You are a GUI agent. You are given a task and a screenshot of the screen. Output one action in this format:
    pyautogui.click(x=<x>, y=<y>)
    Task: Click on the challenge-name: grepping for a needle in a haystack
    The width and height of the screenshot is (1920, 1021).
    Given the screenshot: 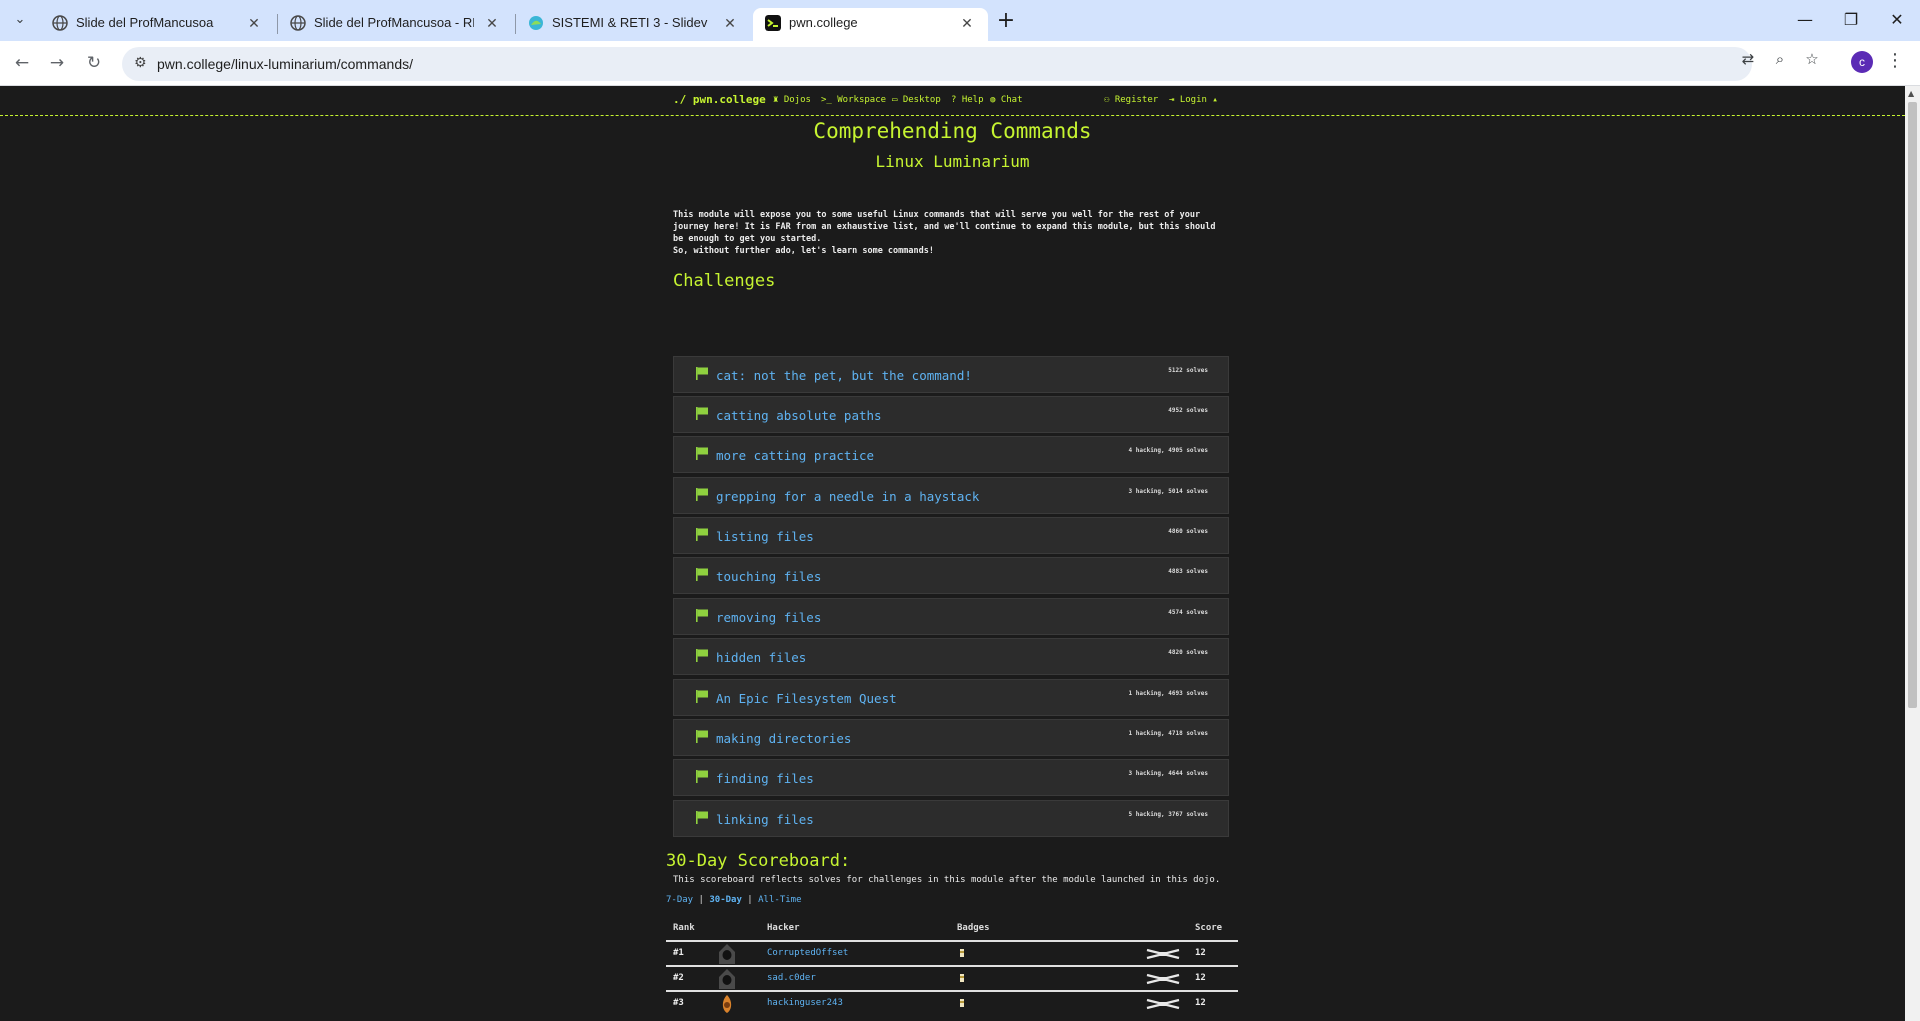 What is the action you would take?
    pyautogui.click(x=847, y=496)
    